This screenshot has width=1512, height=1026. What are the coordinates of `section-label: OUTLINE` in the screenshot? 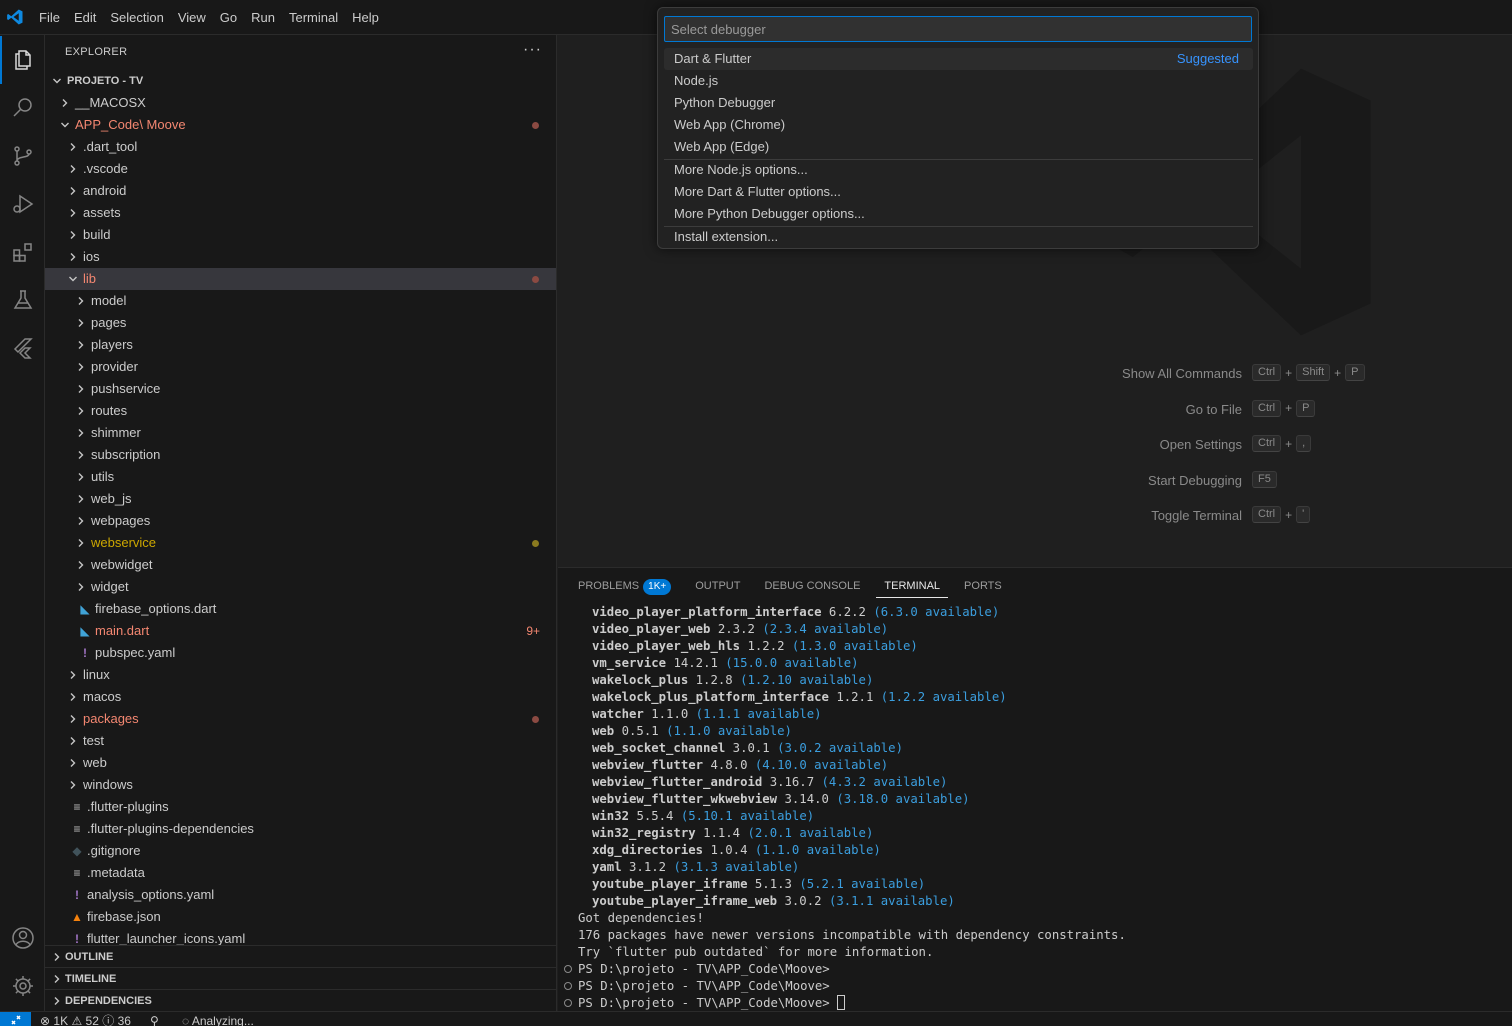 It's located at (89, 957).